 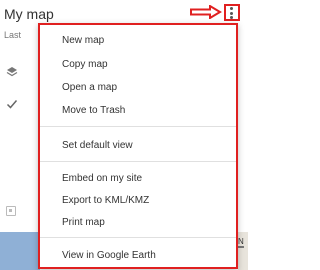 What do you see at coordinates (93, 110) in the screenshot?
I see `menu-item-move-to-trash: Move to Trash` at bounding box center [93, 110].